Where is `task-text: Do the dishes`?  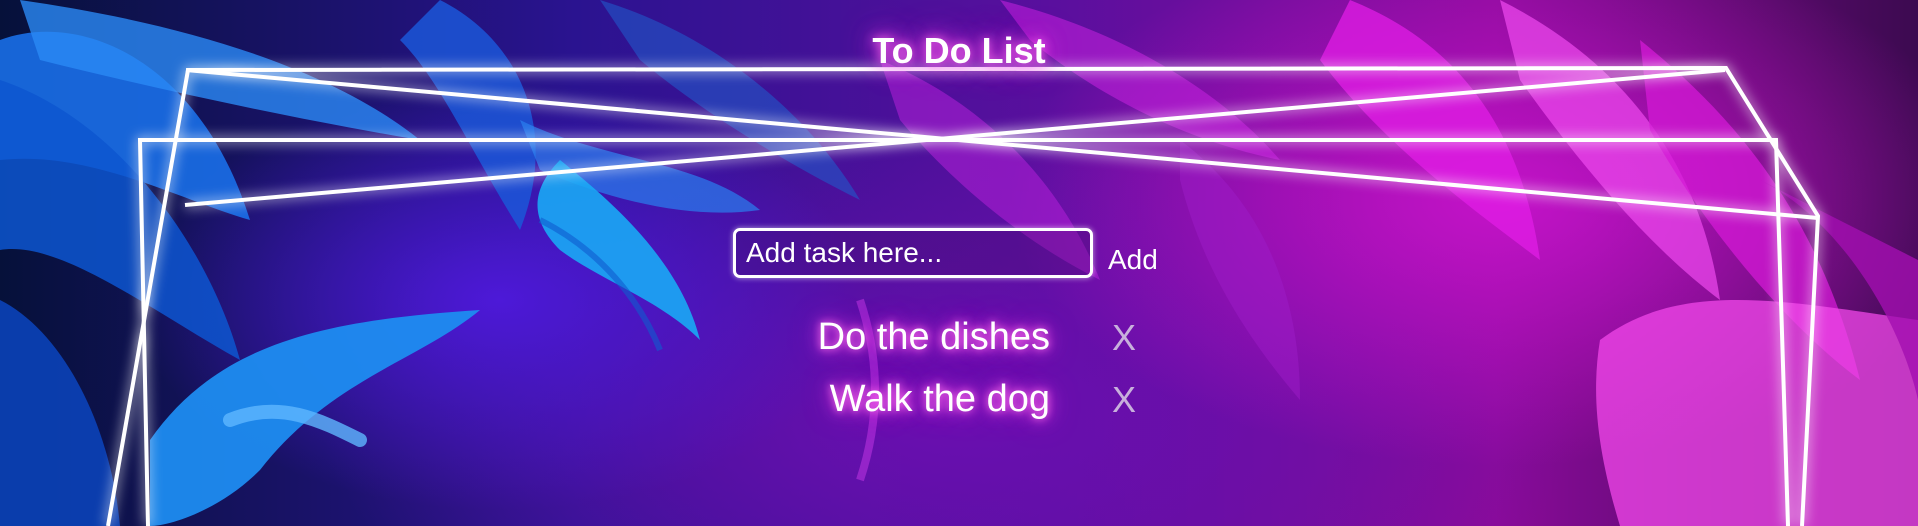 task-text: Do the dishes is located at coordinates (933, 337).